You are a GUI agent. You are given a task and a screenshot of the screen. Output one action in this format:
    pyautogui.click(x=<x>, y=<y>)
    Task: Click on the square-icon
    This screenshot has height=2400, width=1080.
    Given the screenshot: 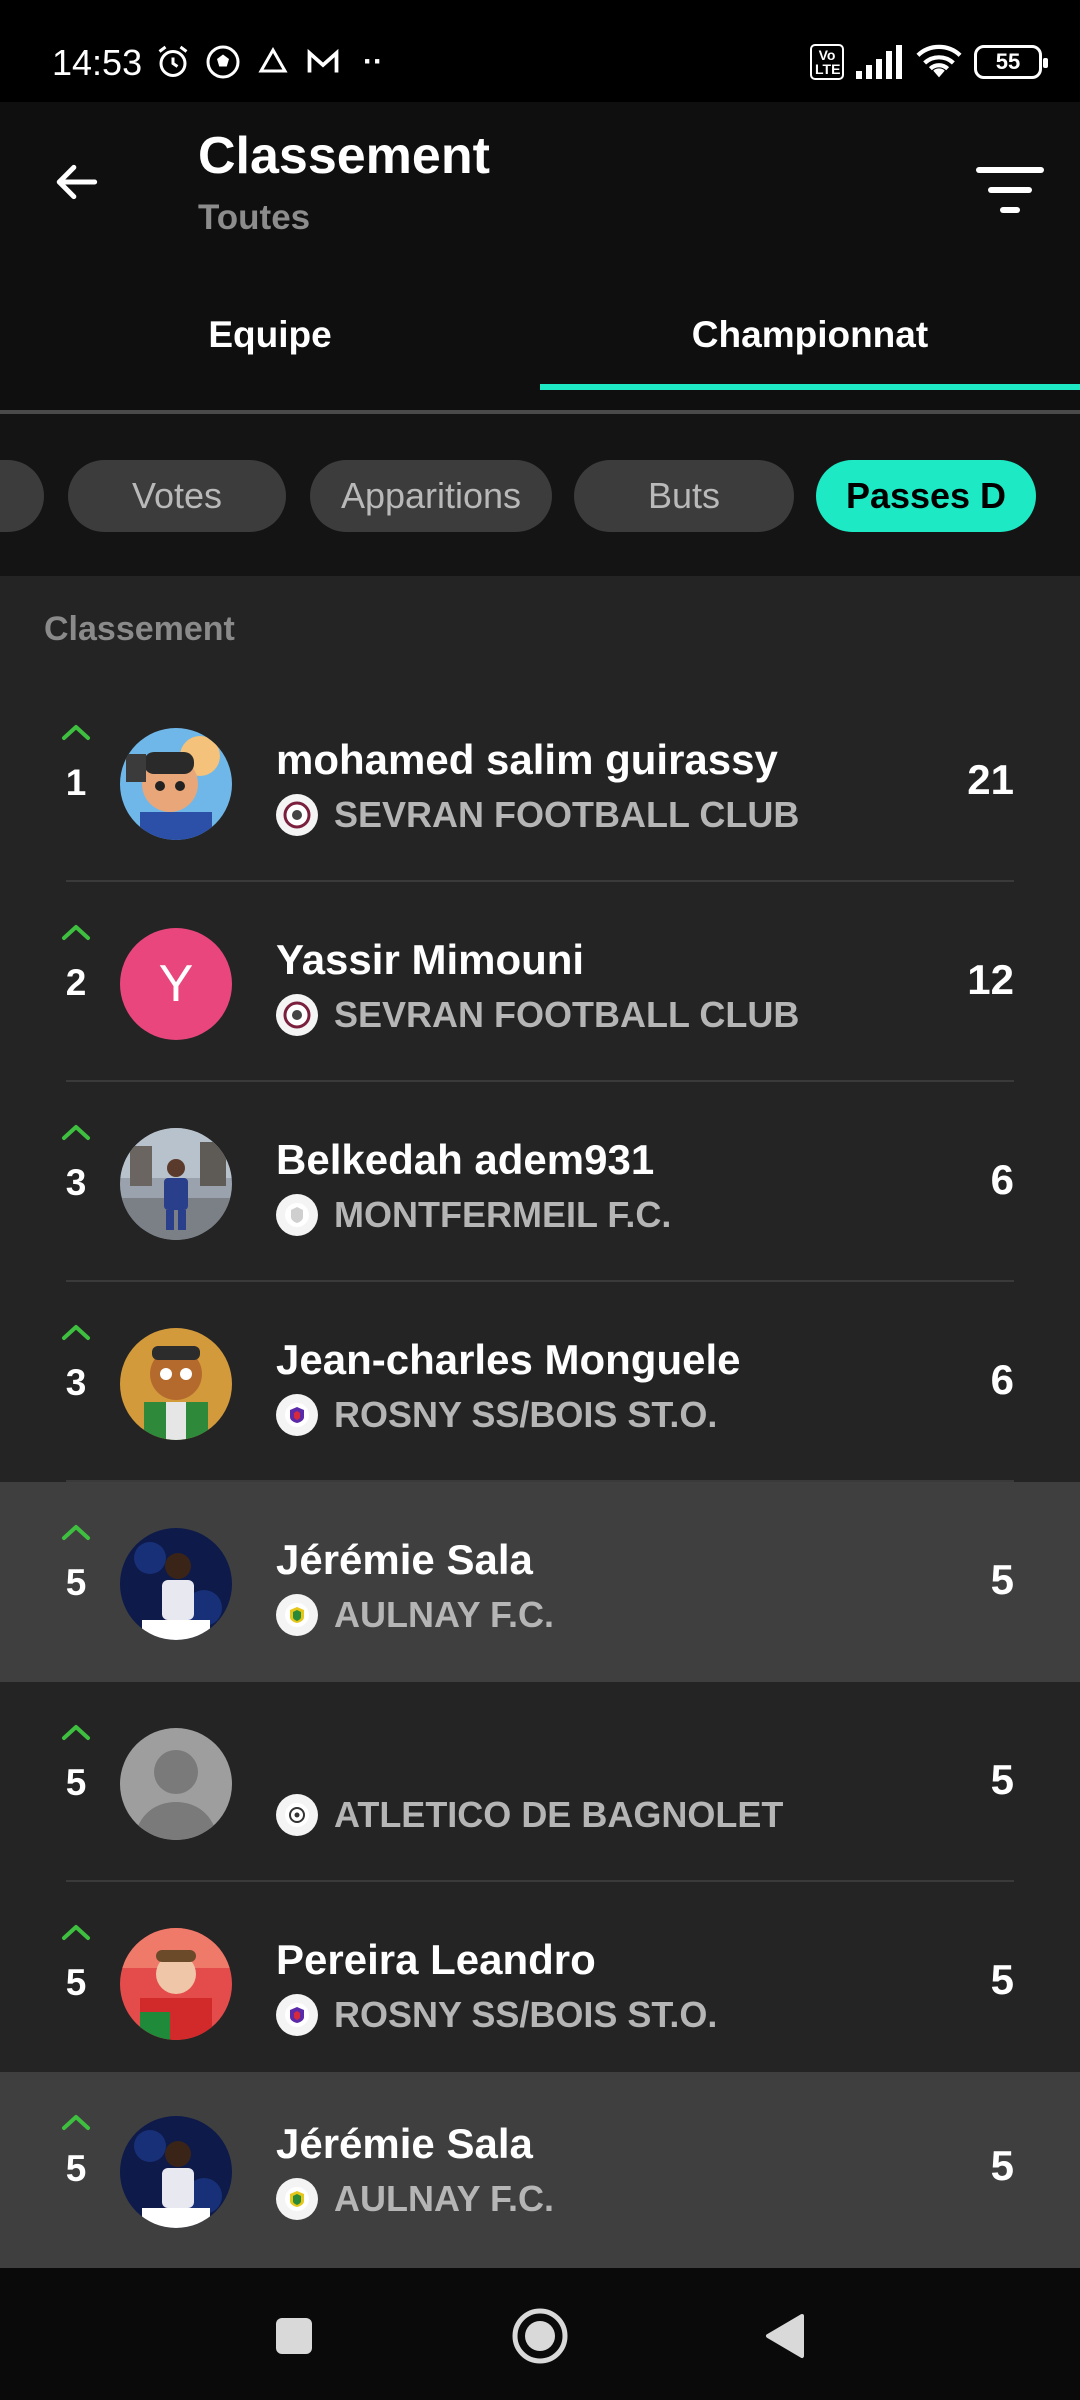 What is the action you would take?
    pyautogui.click(x=294, y=2336)
    